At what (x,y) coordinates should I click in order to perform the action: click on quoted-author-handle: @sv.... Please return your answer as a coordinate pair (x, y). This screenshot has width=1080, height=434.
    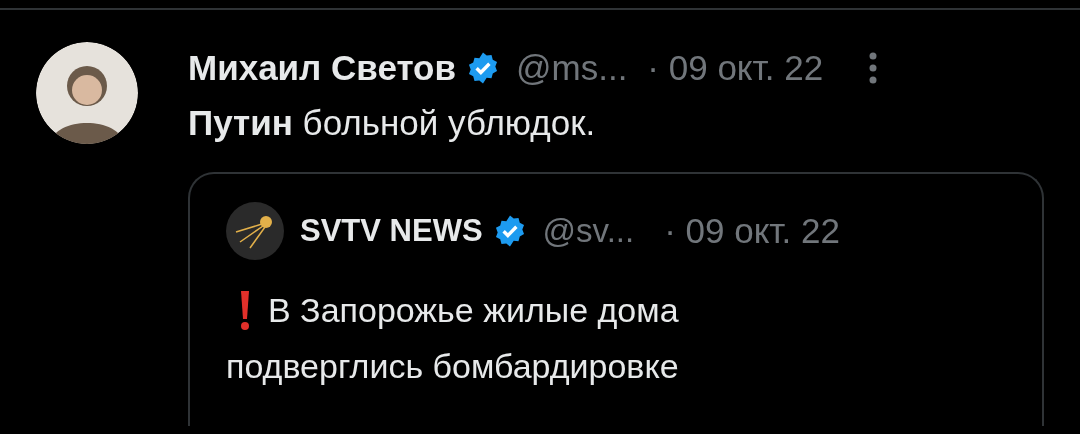
    Looking at the image, I should click on (588, 231).